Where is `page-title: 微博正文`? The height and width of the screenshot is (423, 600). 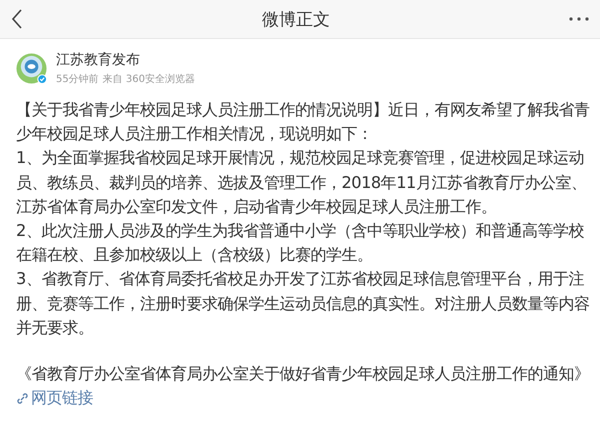 page-title: 微博正文 is located at coordinates (296, 19).